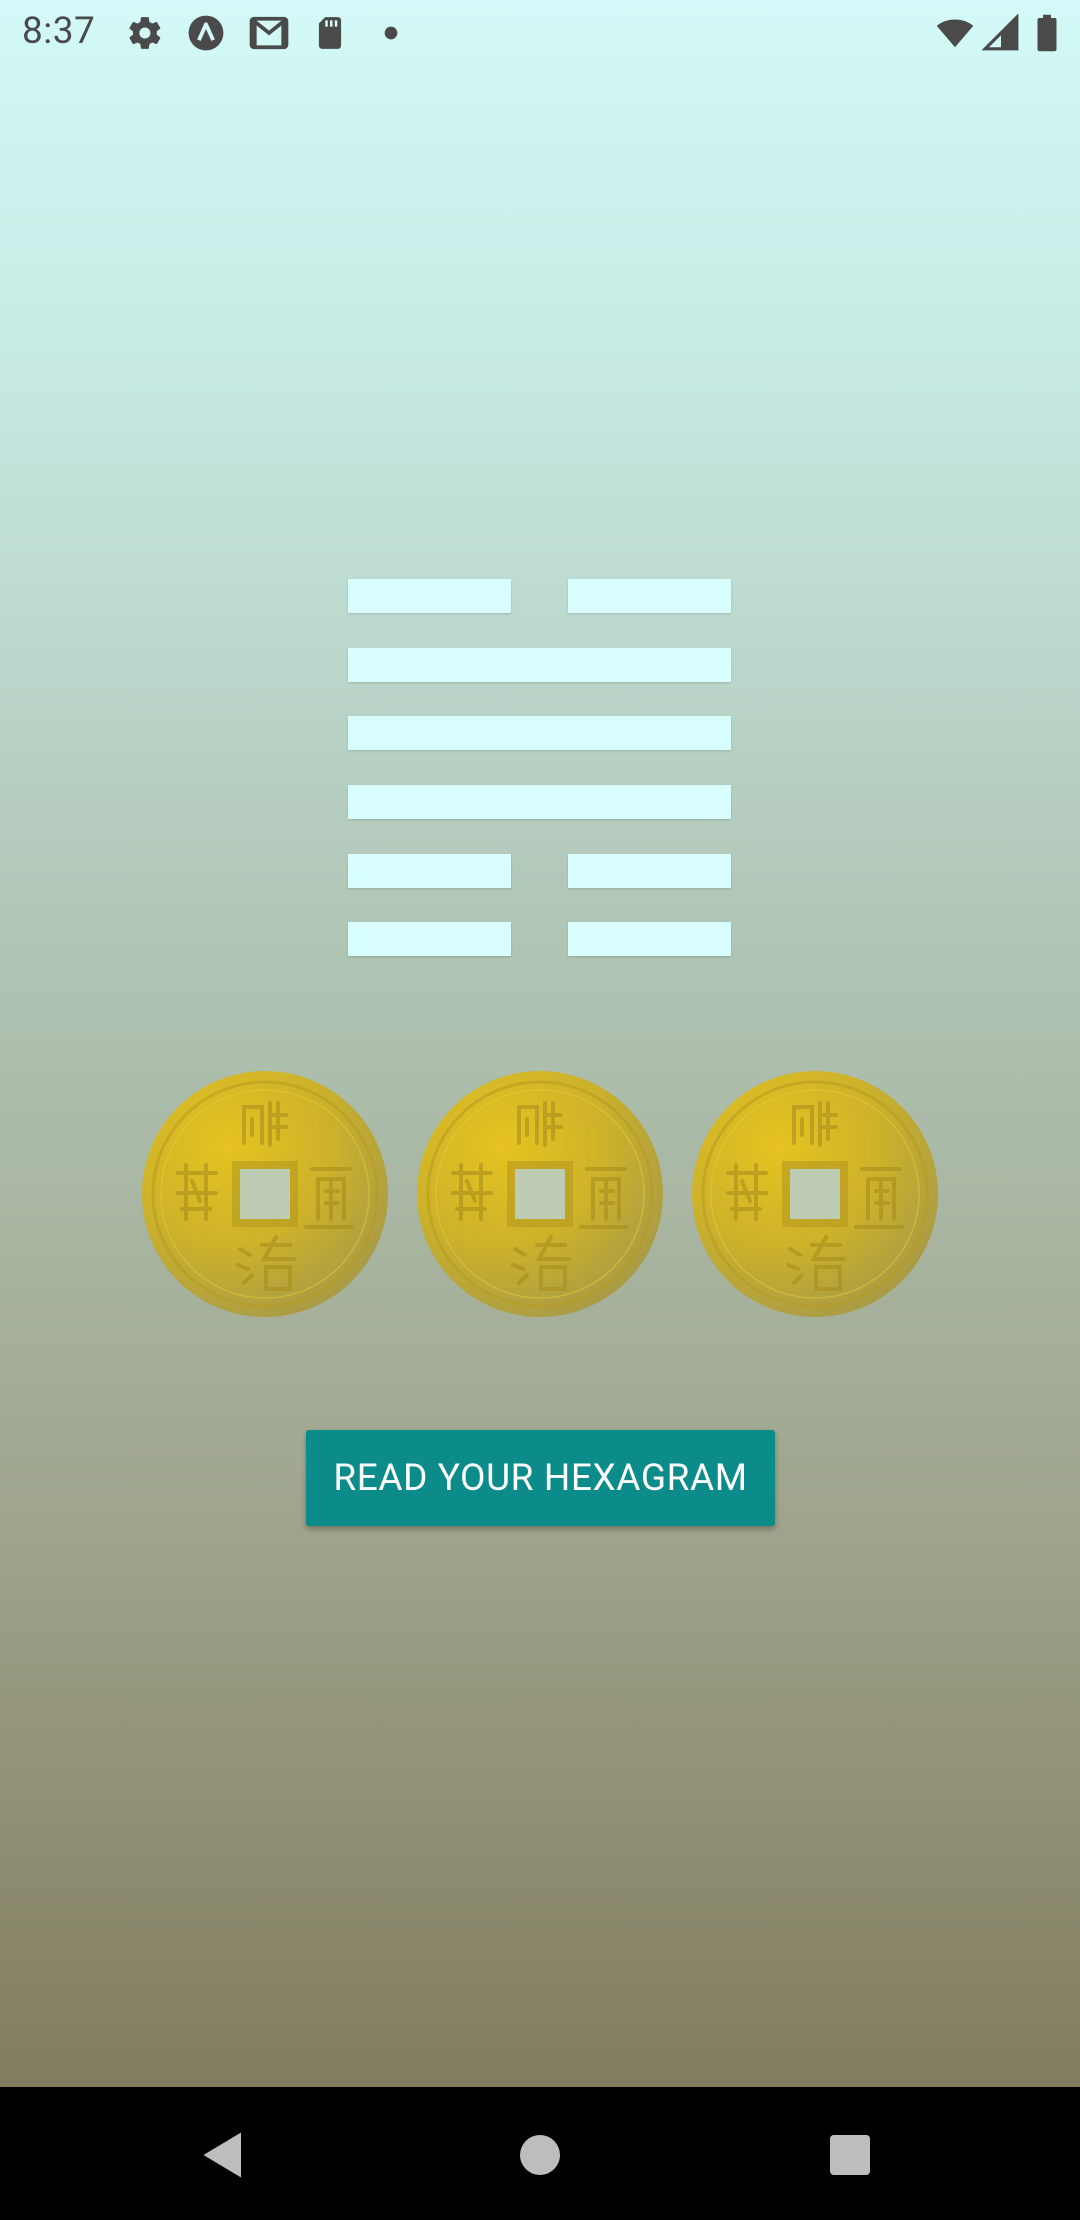 Image resolution: width=1080 pixels, height=2220 pixels. Describe the element at coordinates (206, 33) in the screenshot. I see `a-circle-icon` at that location.